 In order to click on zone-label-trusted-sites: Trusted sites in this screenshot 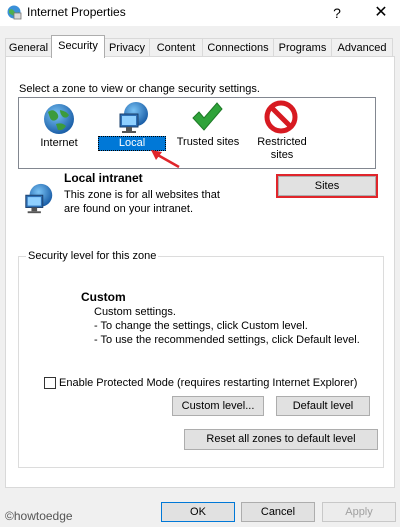, I will do `click(208, 142)`.